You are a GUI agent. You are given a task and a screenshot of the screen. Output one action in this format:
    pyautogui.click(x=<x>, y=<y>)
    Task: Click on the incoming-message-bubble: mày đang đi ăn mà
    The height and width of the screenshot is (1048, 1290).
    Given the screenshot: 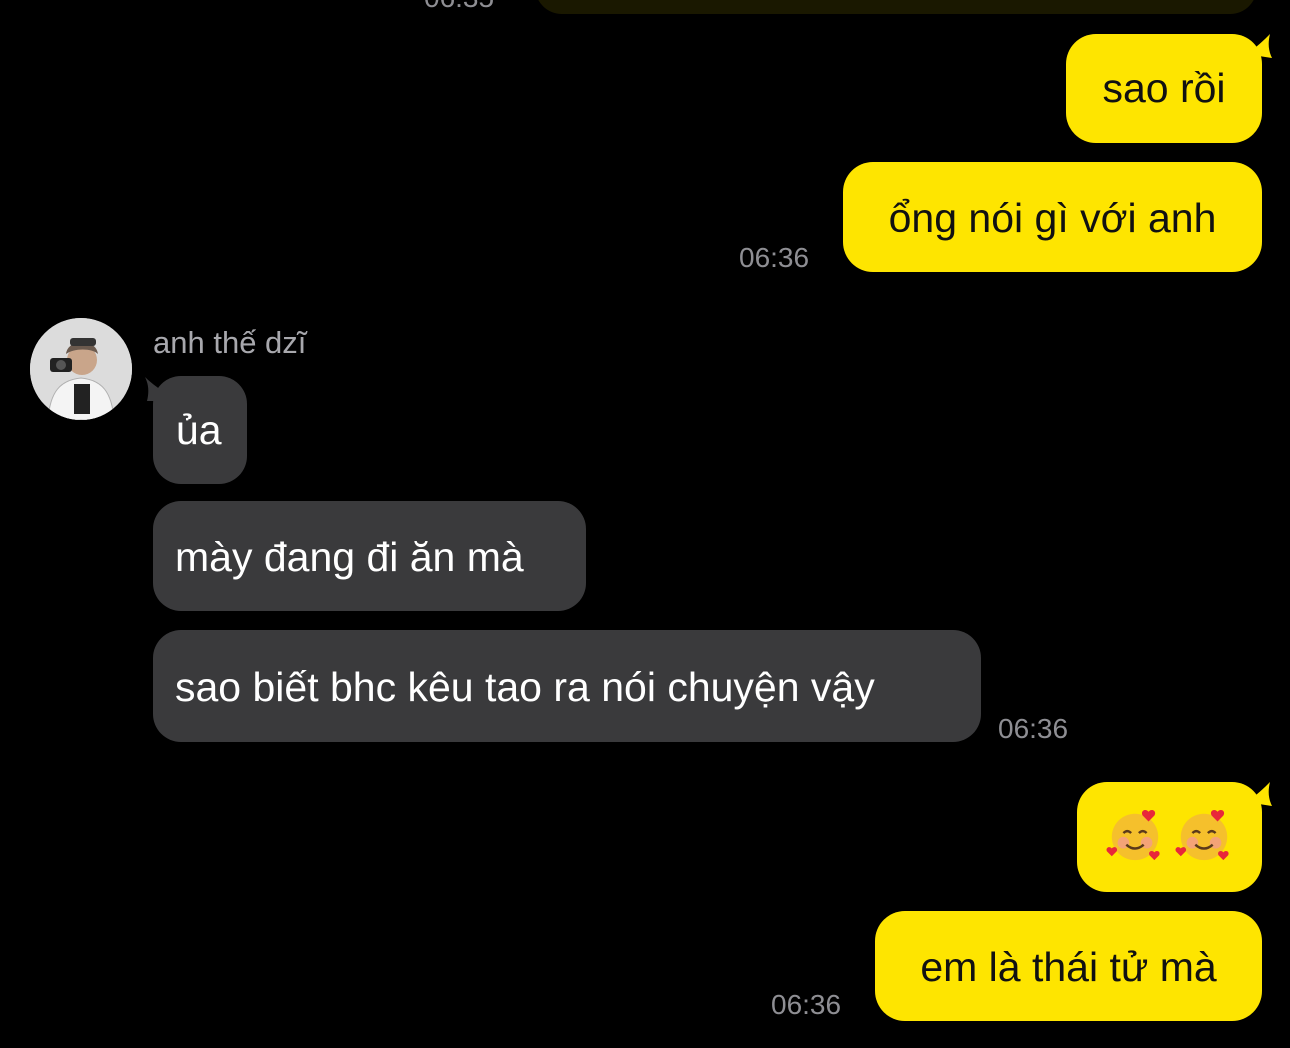 What is the action you would take?
    pyautogui.click(x=369, y=556)
    